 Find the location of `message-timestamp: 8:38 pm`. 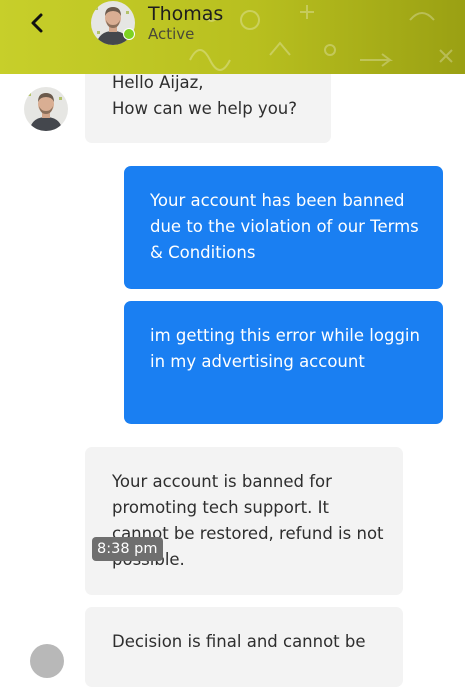

message-timestamp: 8:38 pm is located at coordinates (127, 549).